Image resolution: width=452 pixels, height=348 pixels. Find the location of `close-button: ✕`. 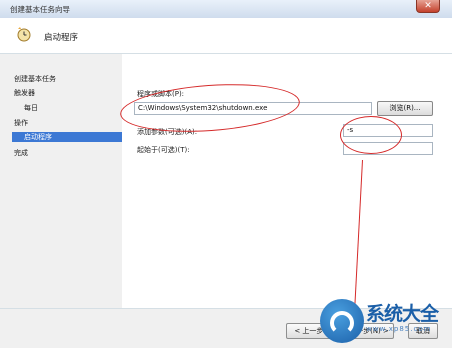

close-button: ✕ is located at coordinates (428, 6).